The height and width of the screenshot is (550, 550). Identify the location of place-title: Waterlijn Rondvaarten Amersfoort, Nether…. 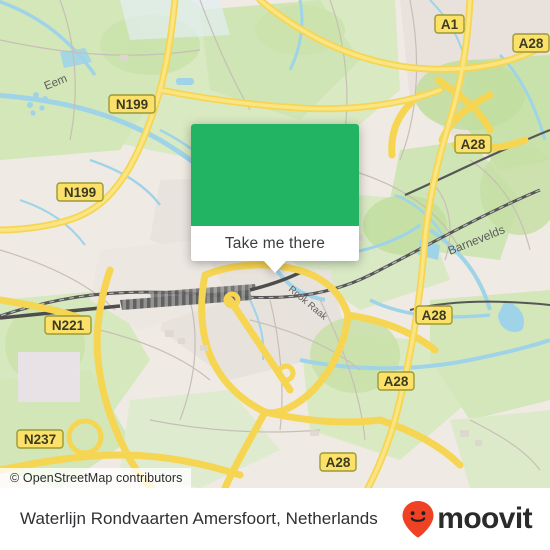
(199, 518).